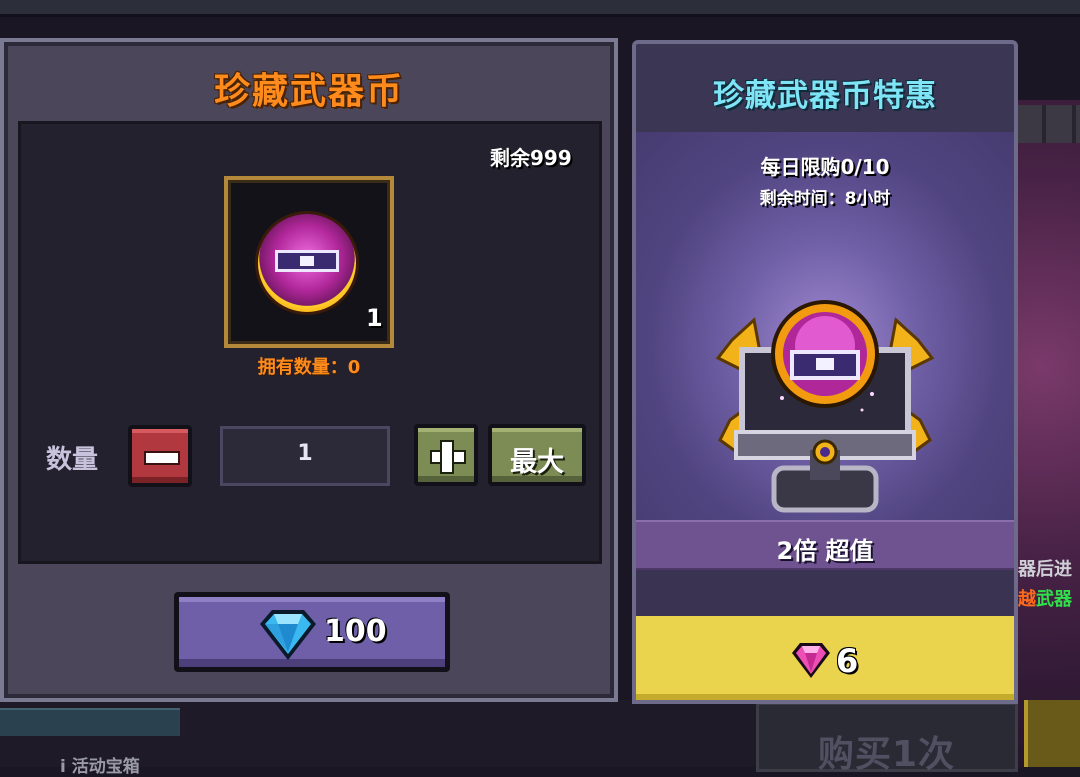 Image resolution: width=1080 pixels, height=777 pixels. Describe the element at coordinates (825, 96) in the screenshot. I see `offer-dialog-title: 珍藏武器币特惠` at that location.